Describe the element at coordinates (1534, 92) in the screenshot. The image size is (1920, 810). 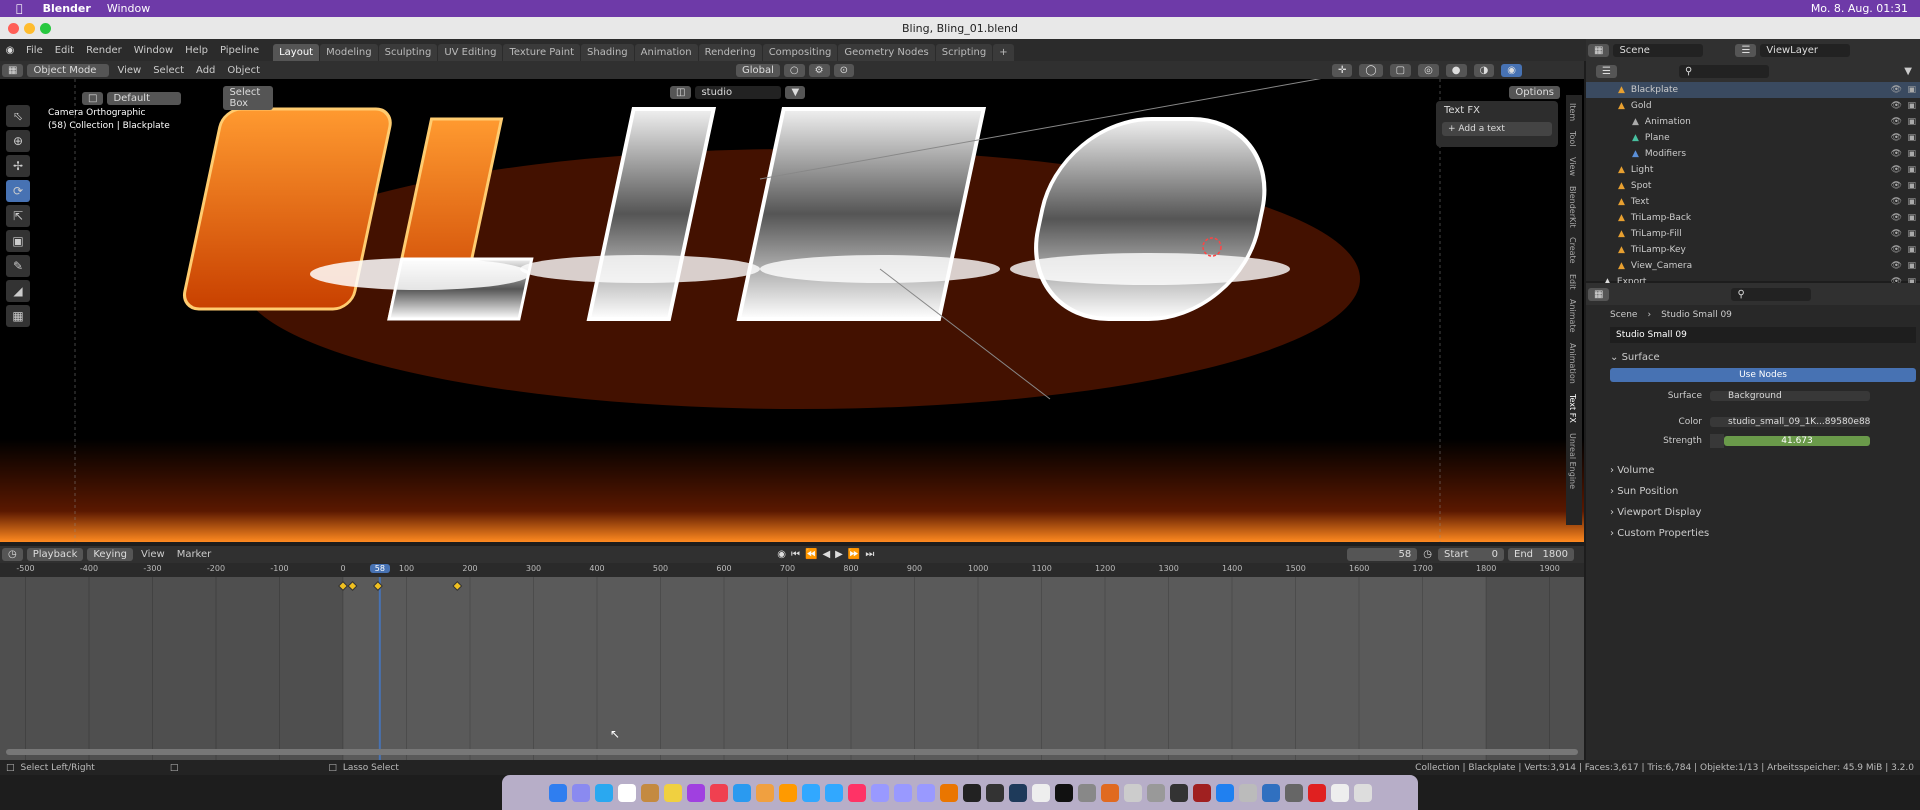
I see `options-button: Options` at that location.